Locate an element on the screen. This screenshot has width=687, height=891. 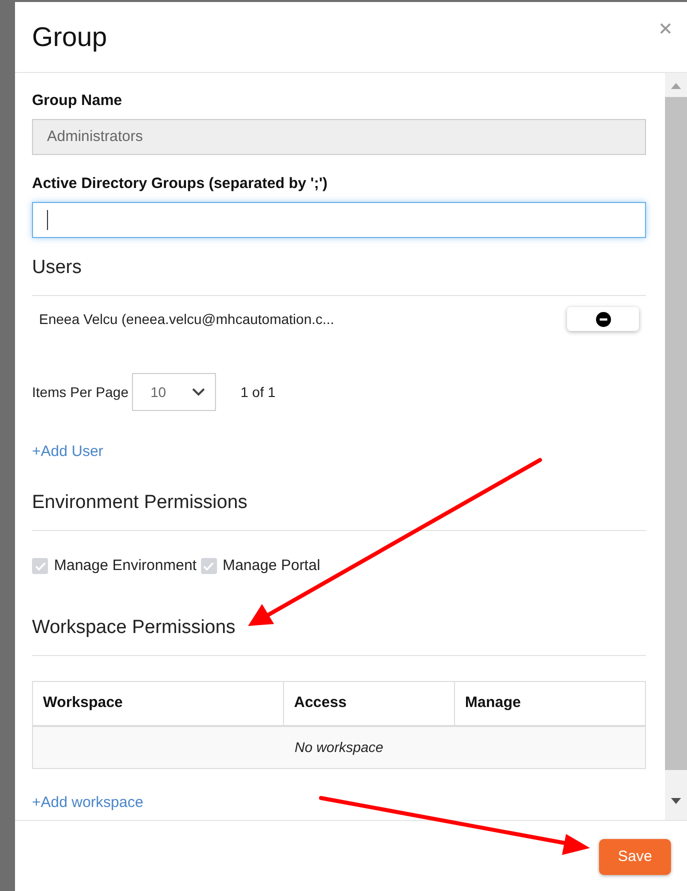
section-heading: Users is located at coordinates (57, 268).